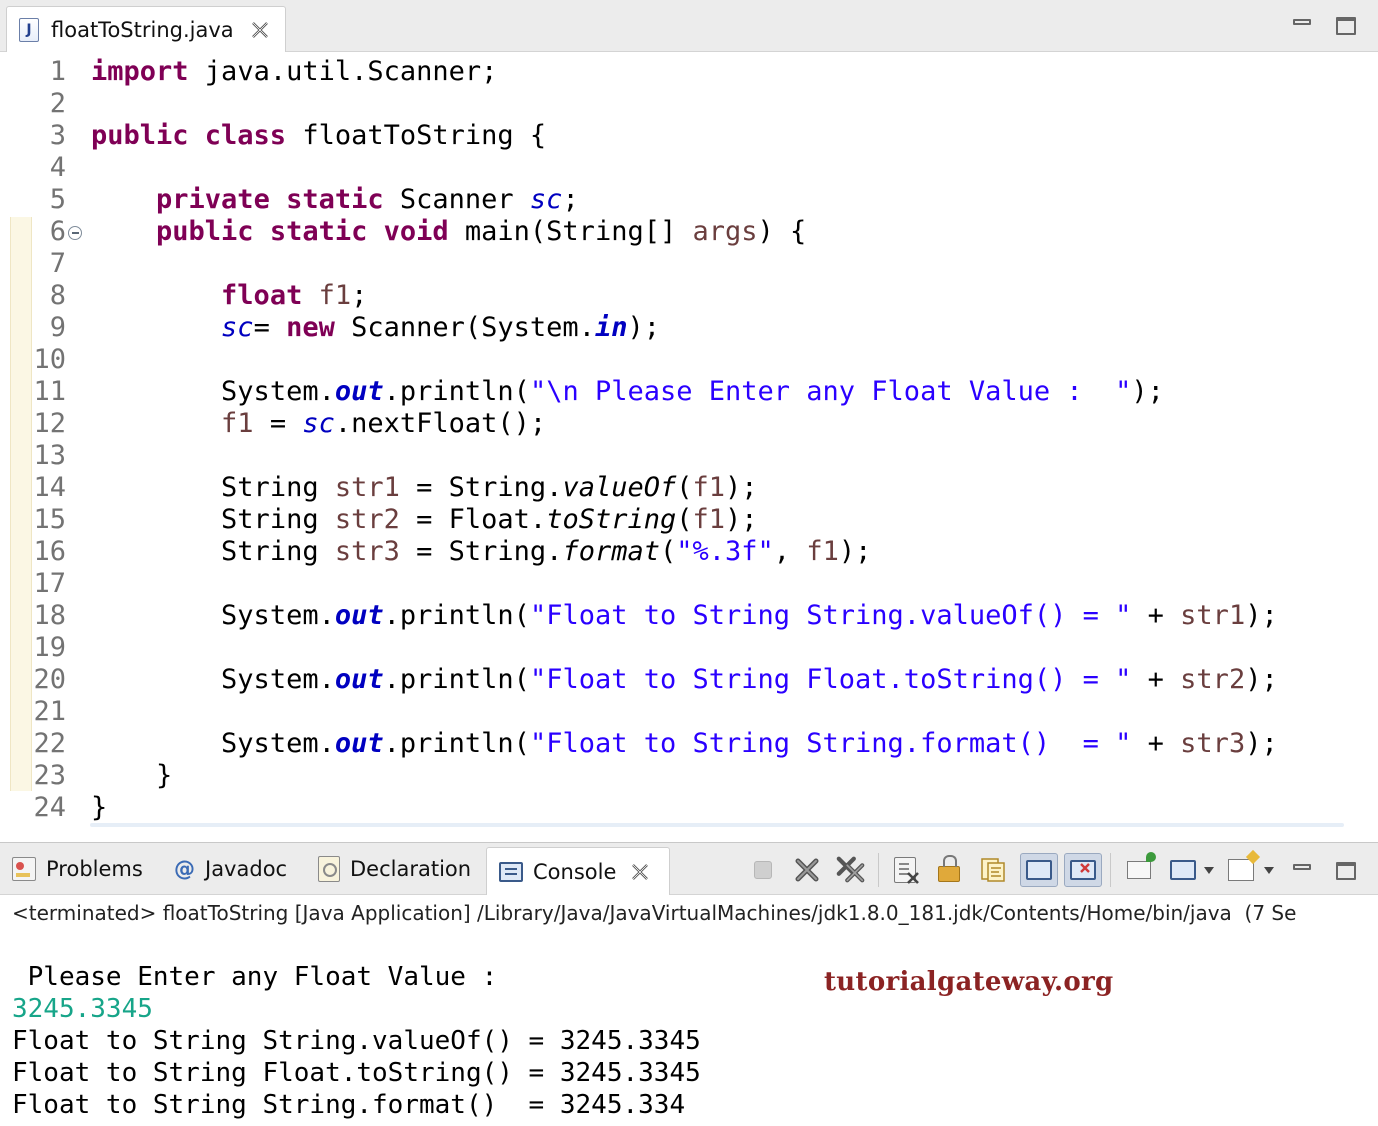 This screenshot has height=1126, width=1378. I want to click on line-number: 23, so click(49, 775).